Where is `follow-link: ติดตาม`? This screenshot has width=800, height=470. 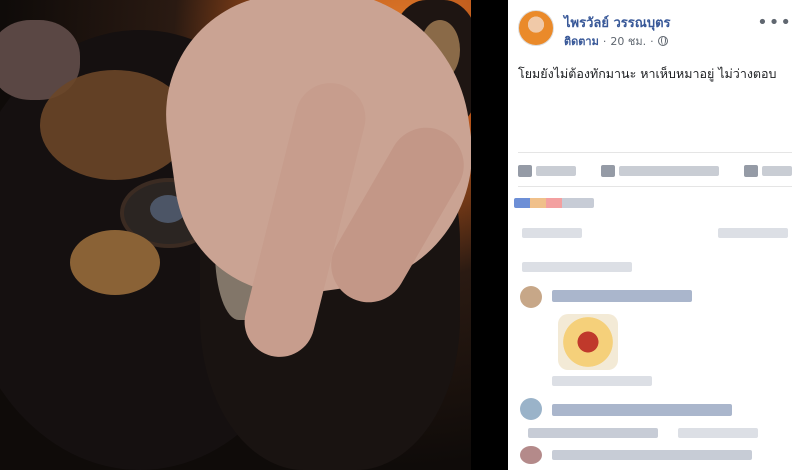 follow-link: ติดตาม is located at coordinates (581, 41).